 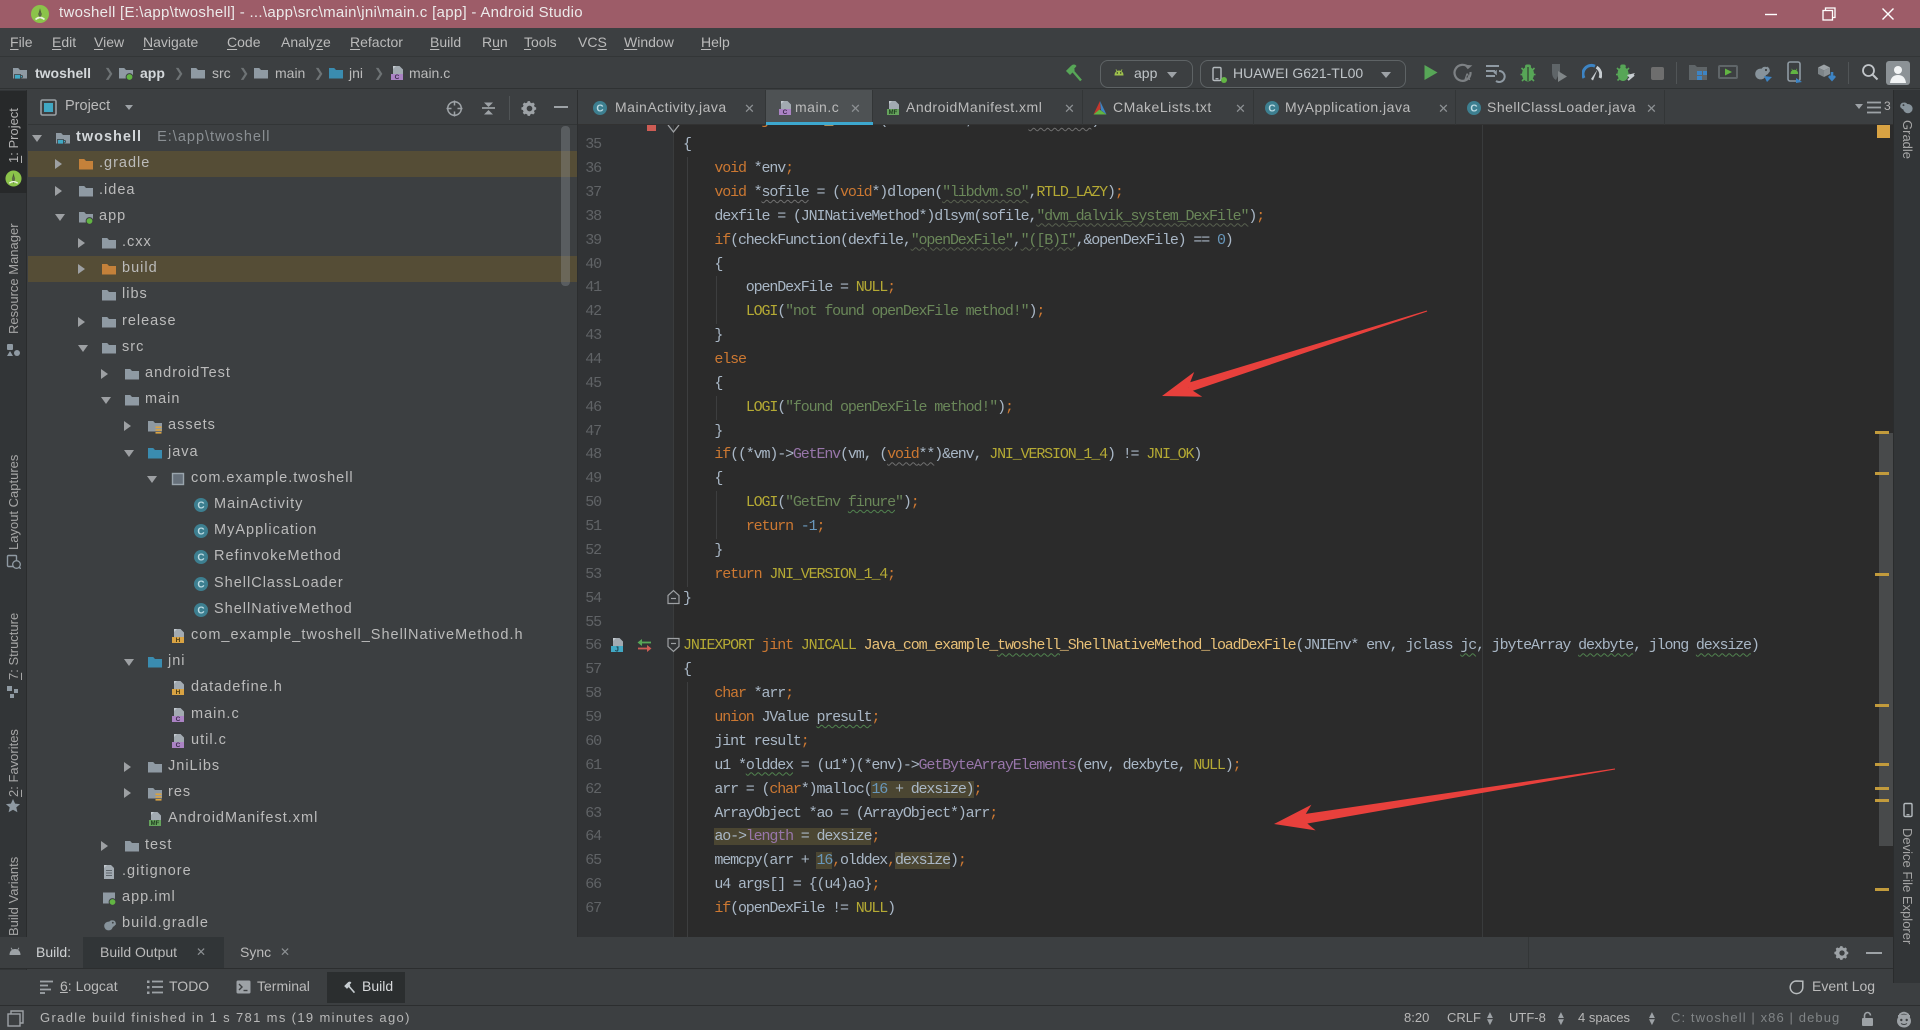 What do you see at coordinates (1467, 77) in the screenshot?
I see `svg-text: A` at bounding box center [1467, 77].